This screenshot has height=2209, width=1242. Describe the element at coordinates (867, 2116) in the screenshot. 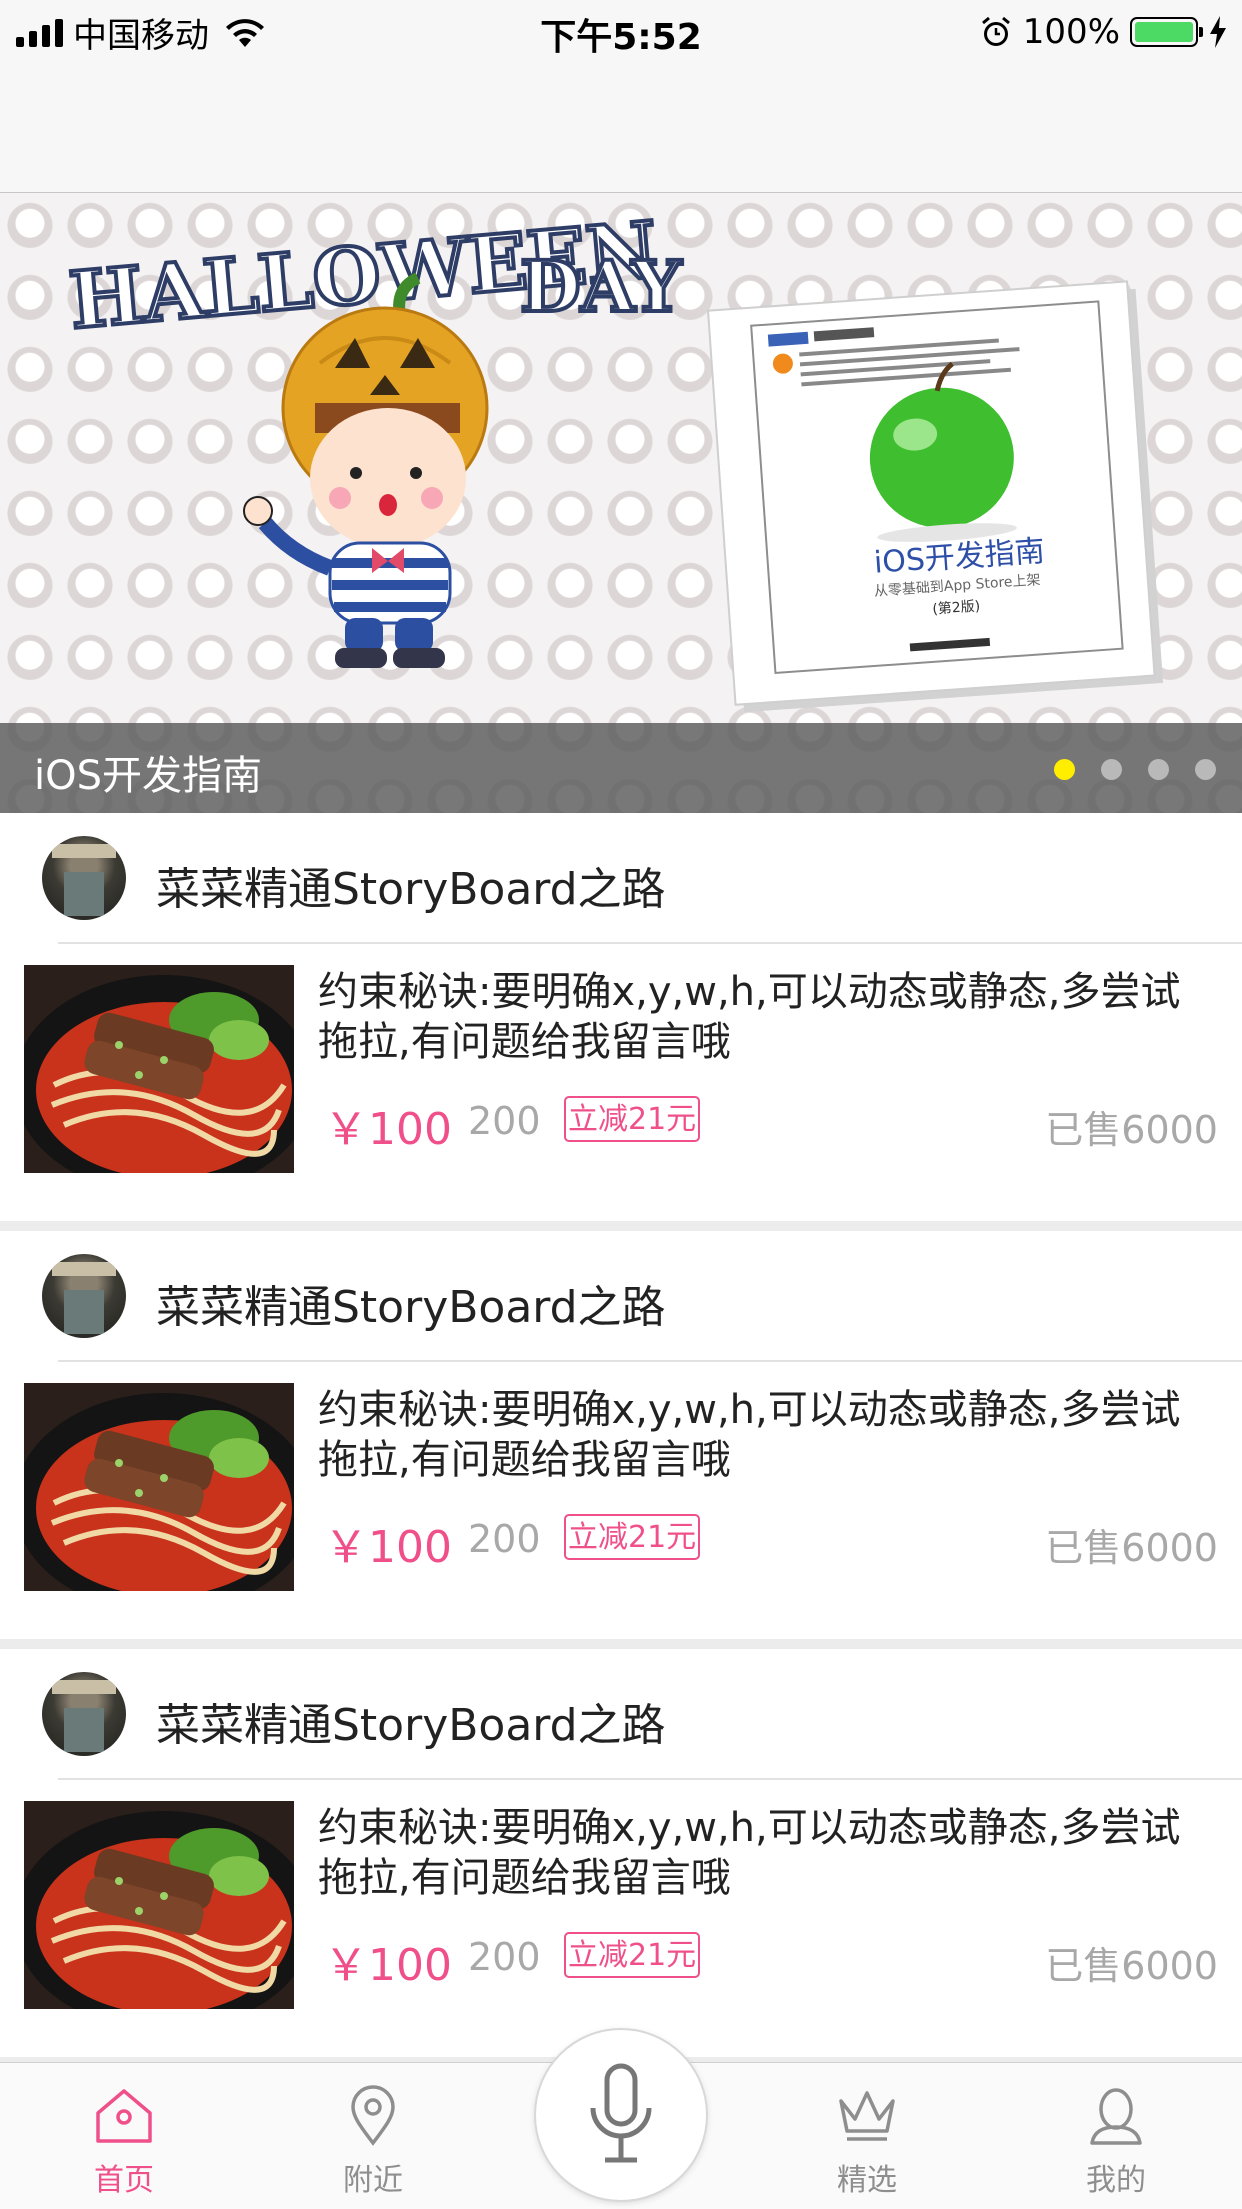

I see `crown-icon` at that location.